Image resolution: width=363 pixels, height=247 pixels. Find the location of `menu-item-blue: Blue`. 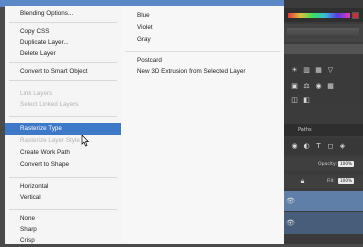

menu-item-blue: Blue is located at coordinates (202, 15).